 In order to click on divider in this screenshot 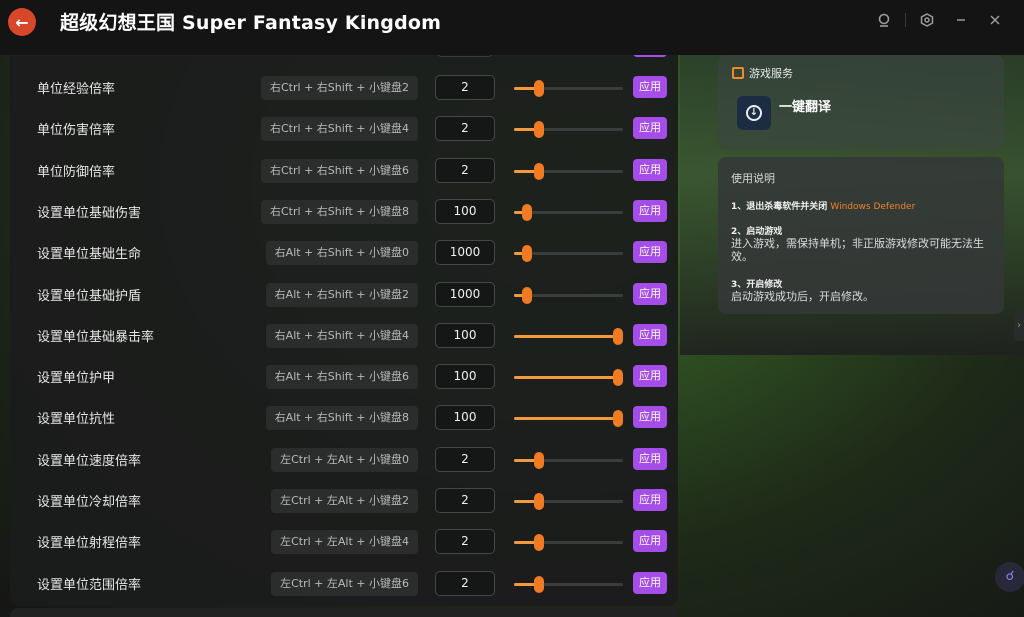, I will do `click(905, 20)`.